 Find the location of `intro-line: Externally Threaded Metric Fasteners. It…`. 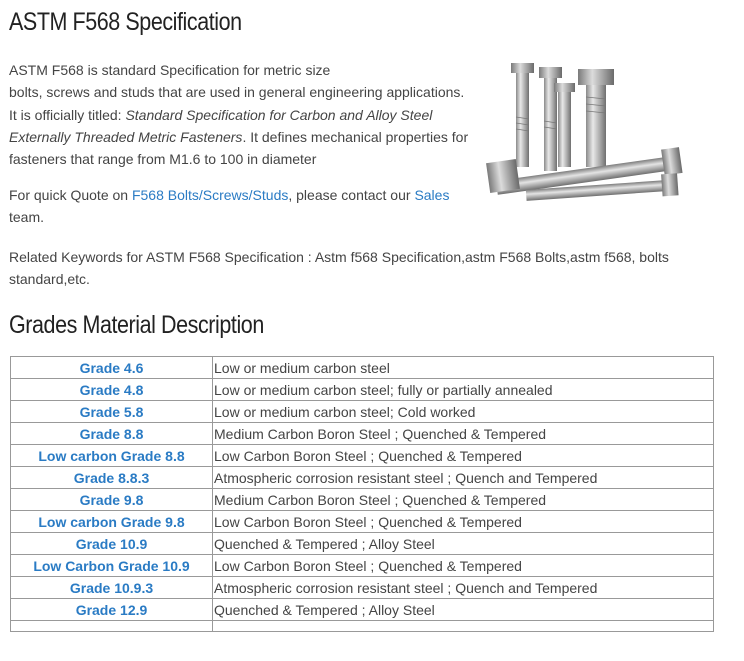

intro-line: Externally Threaded Metric Fasteners. It… is located at coordinates (244, 137).